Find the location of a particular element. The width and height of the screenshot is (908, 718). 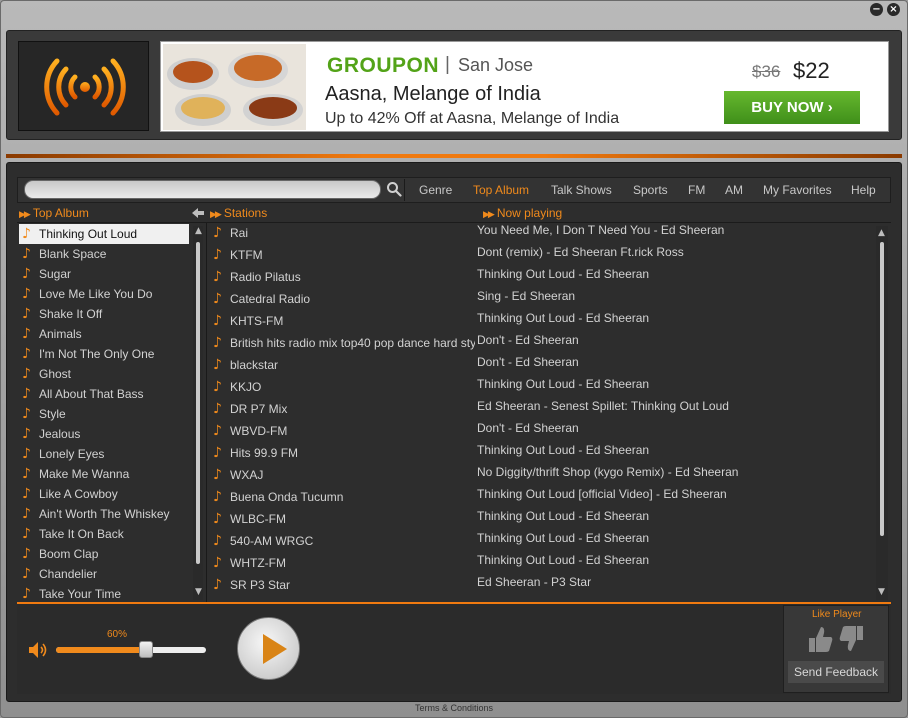

album-label: Style is located at coordinates (52, 414).